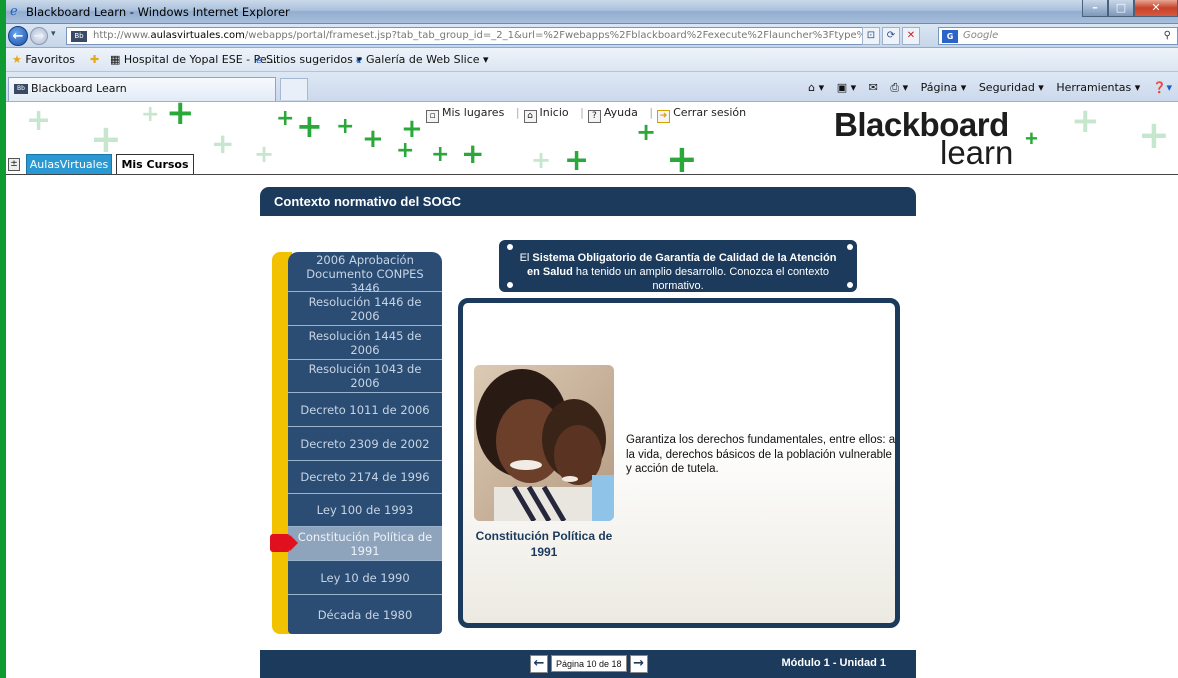  Describe the element at coordinates (142, 89) in the screenshot. I see `tab-blackboard-learn: Bb Blackboard Learn` at that location.